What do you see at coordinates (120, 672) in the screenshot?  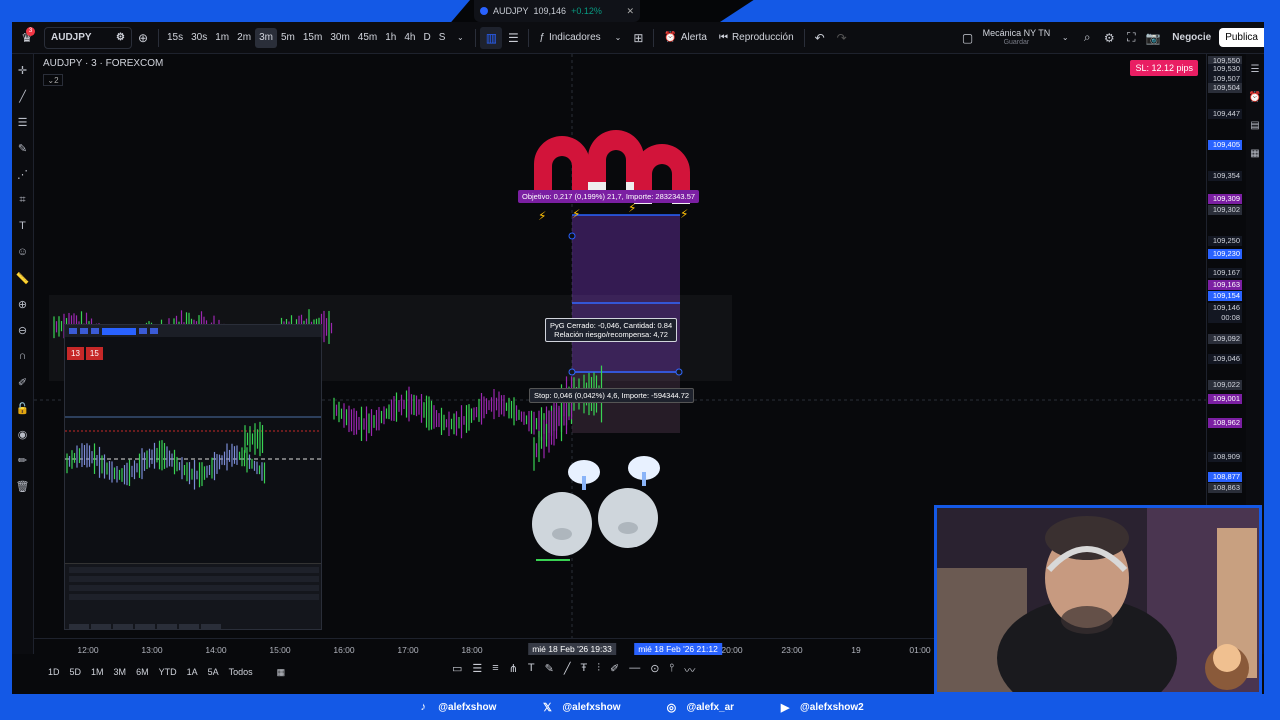 I see `range-3m: 3M` at bounding box center [120, 672].